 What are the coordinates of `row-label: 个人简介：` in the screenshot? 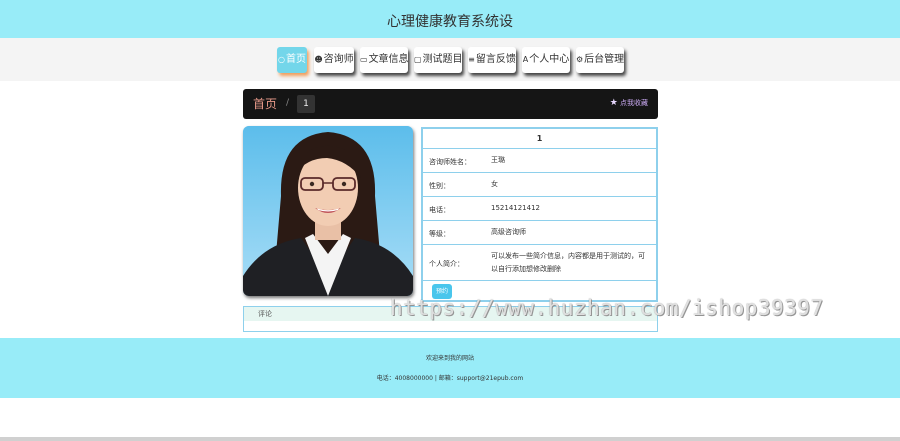 It's located at (446, 264).